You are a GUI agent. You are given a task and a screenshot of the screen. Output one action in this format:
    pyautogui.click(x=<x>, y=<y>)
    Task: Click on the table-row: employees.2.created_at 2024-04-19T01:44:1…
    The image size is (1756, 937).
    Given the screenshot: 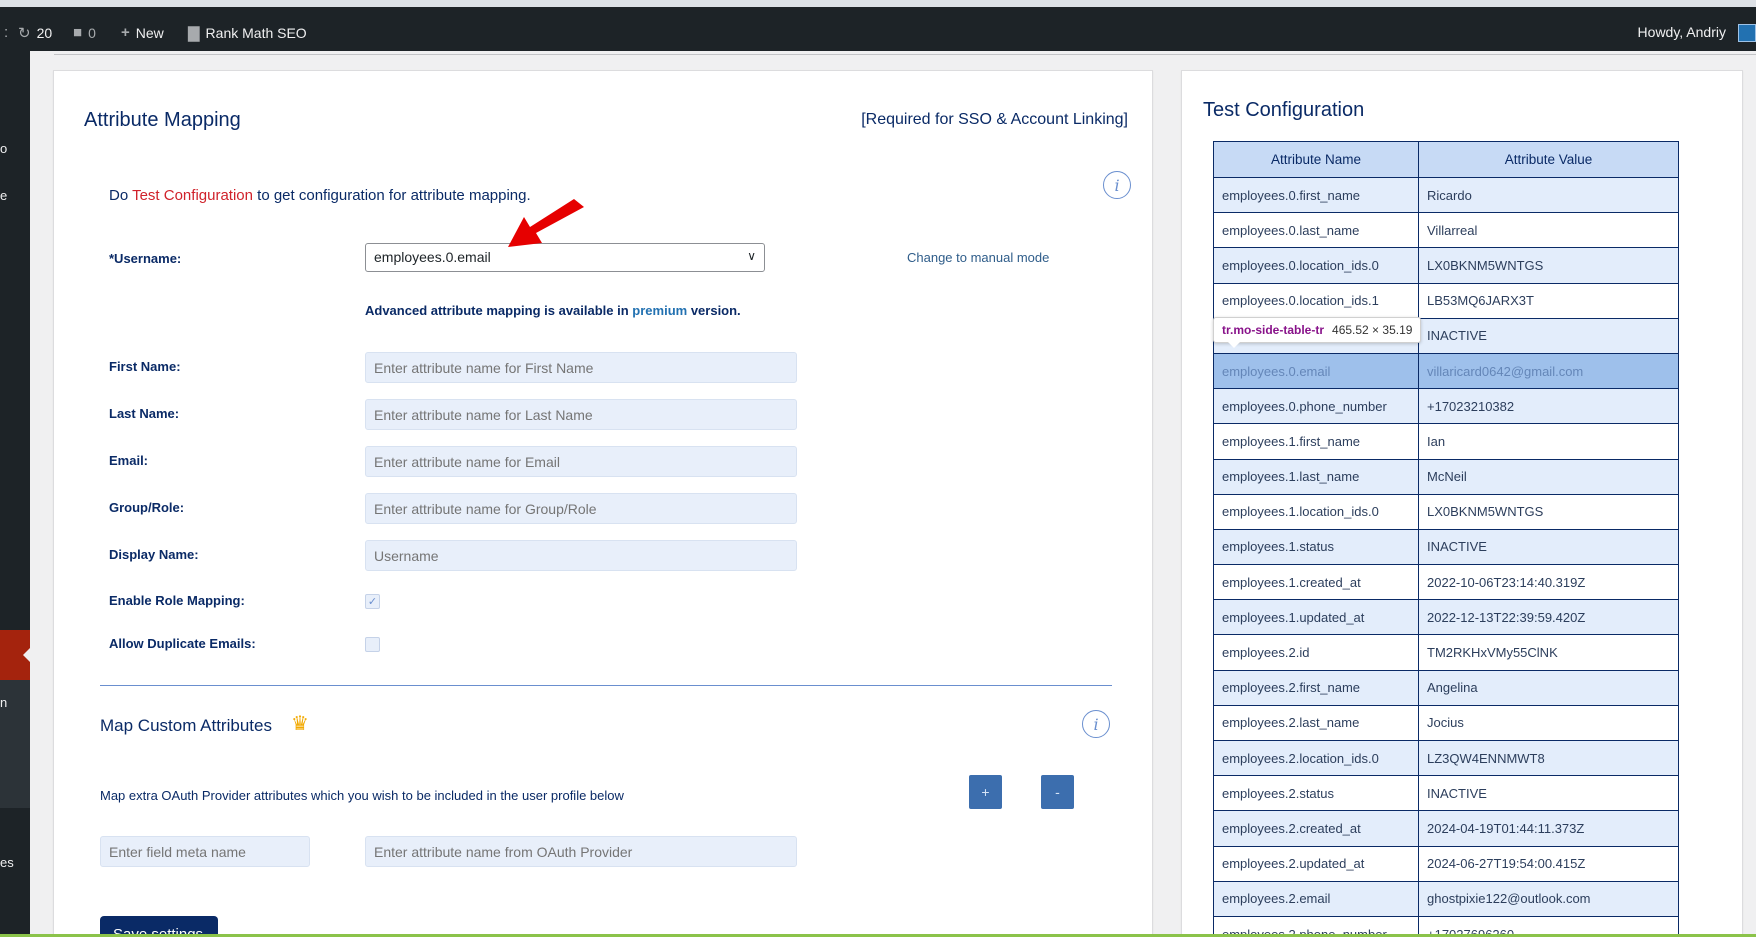 What is the action you would take?
    pyautogui.click(x=1446, y=828)
    